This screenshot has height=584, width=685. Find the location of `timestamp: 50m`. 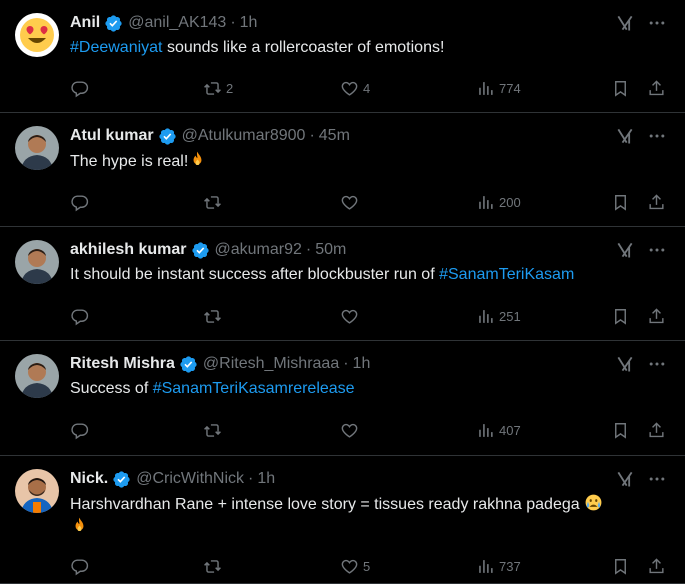

timestamp: 50m is located at coordinates (330, 250).